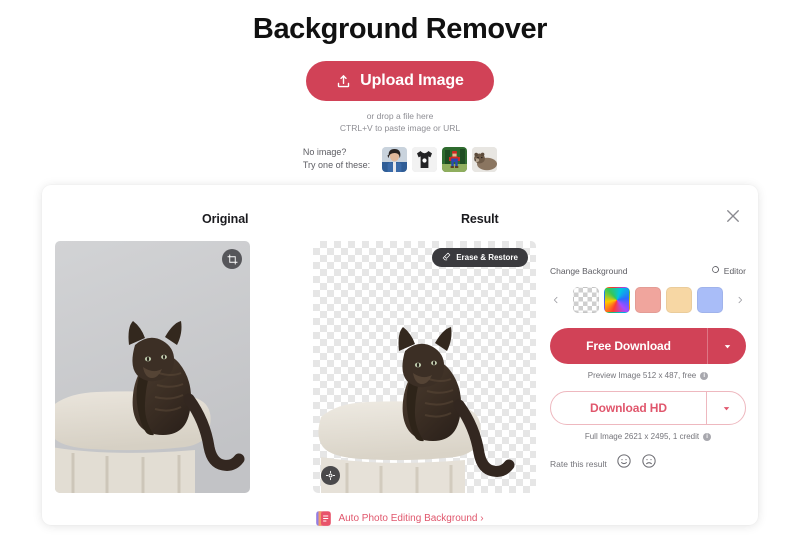  Describe the element at coordinates (232, 259) in the screenshot. I see `crop-icon` at that location.